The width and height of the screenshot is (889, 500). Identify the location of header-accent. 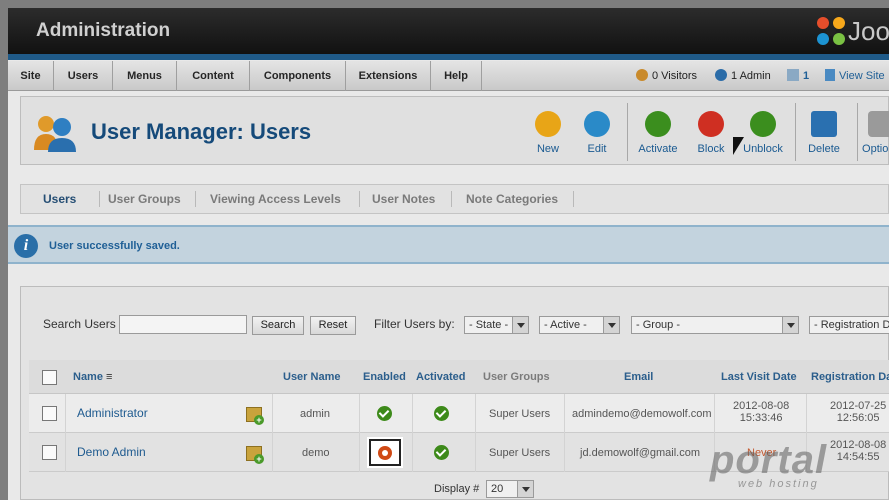
(448, 57).